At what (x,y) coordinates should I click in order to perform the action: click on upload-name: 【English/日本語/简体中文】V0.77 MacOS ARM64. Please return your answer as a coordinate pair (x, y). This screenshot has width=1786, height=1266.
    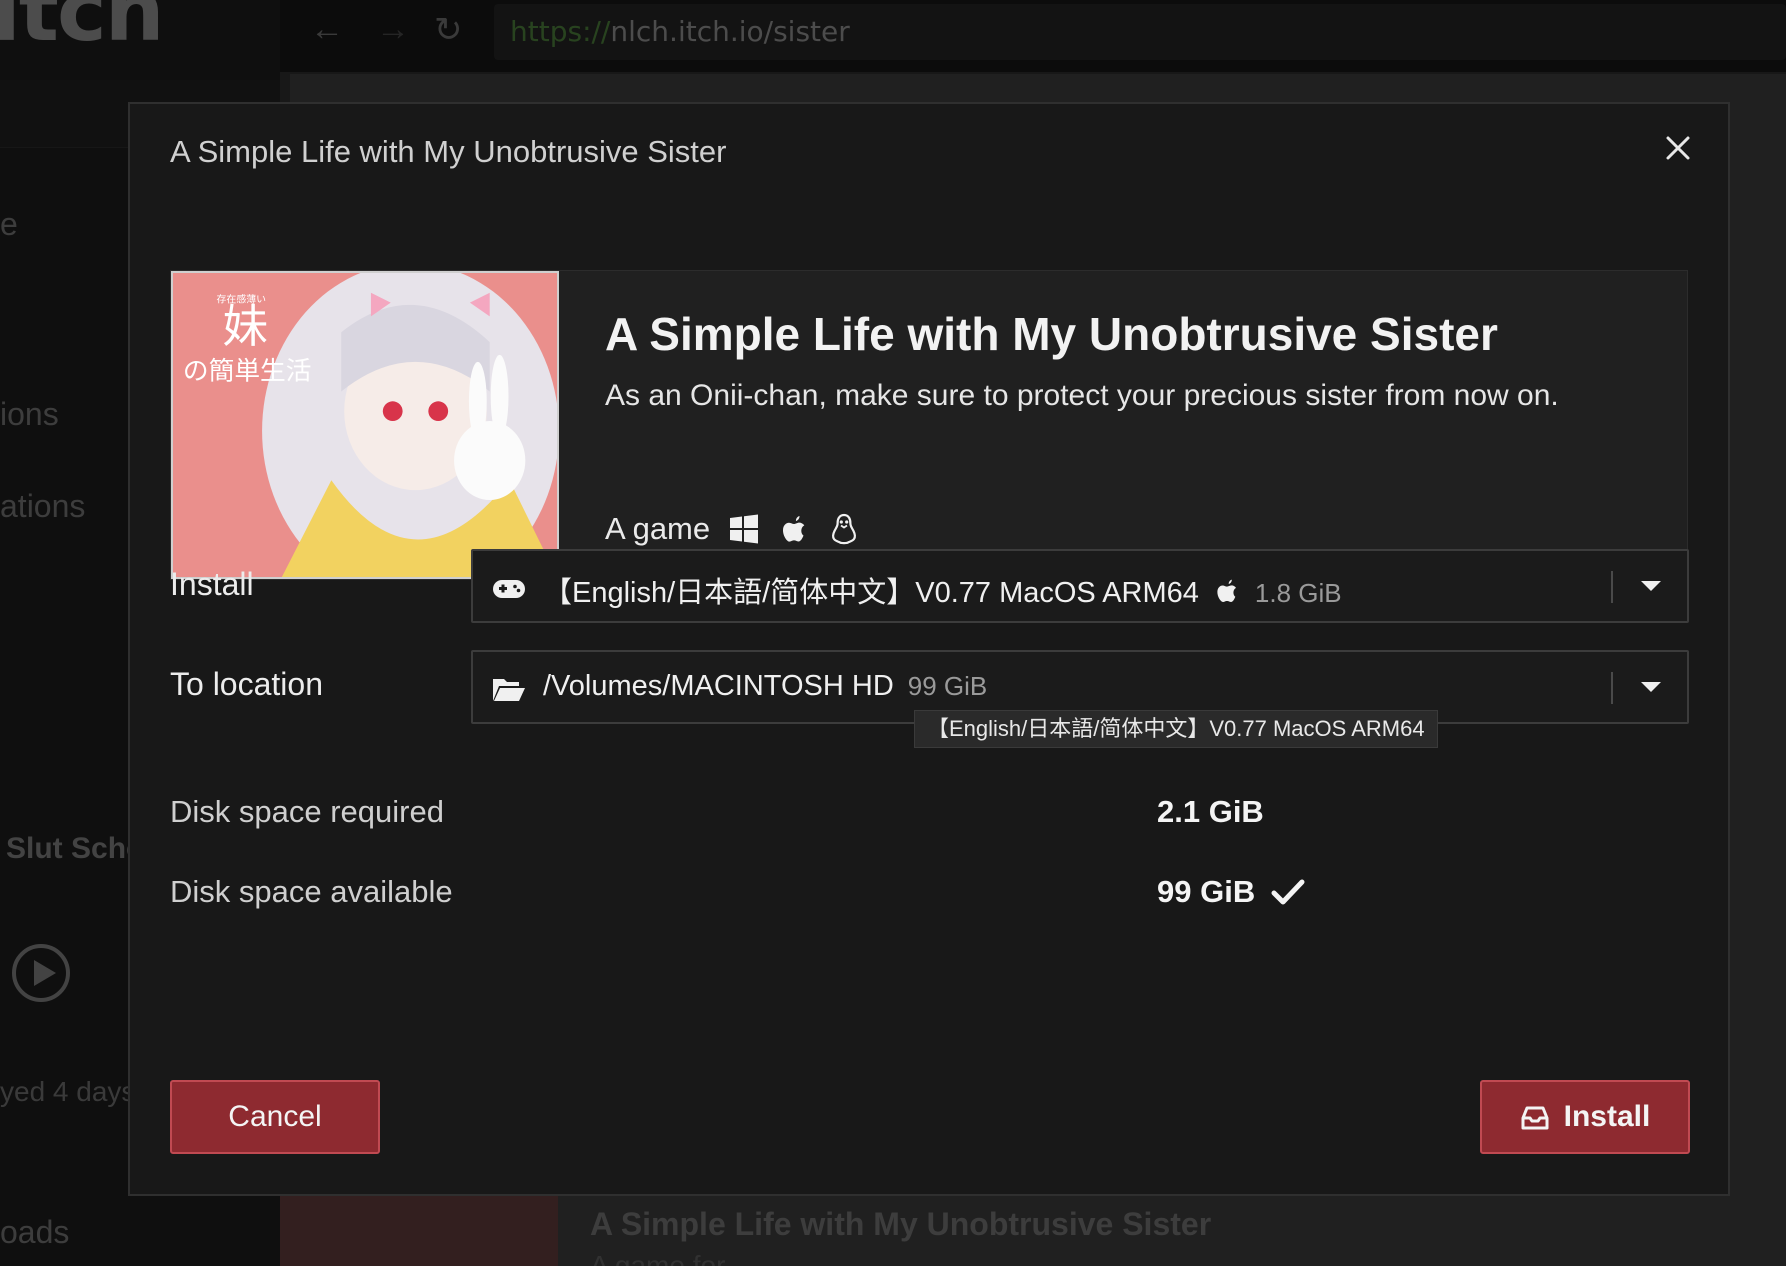
    Looking at the image, I should click on (871, 593).